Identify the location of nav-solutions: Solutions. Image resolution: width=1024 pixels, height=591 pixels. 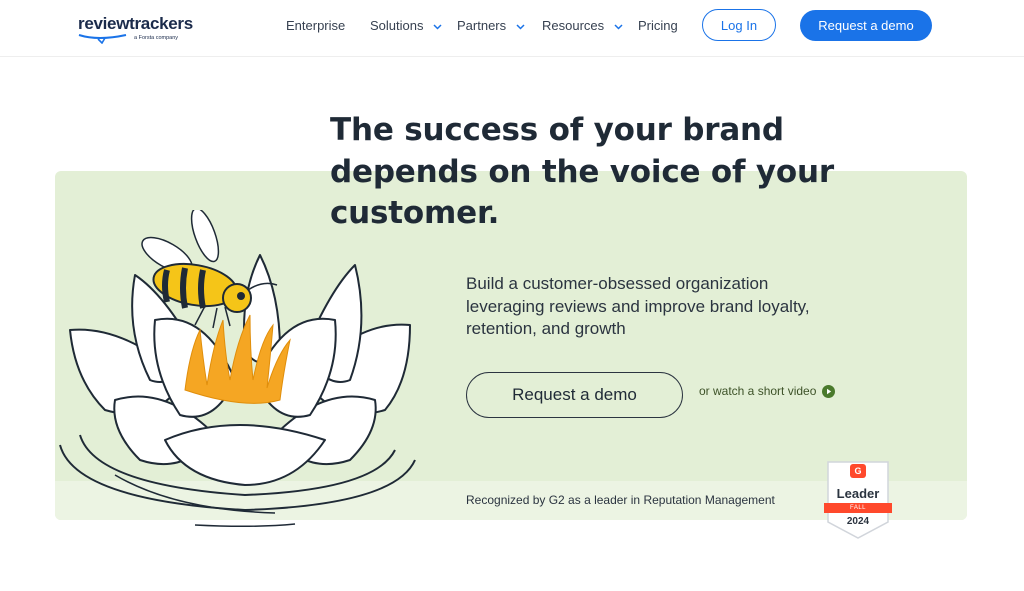
(406, 25).